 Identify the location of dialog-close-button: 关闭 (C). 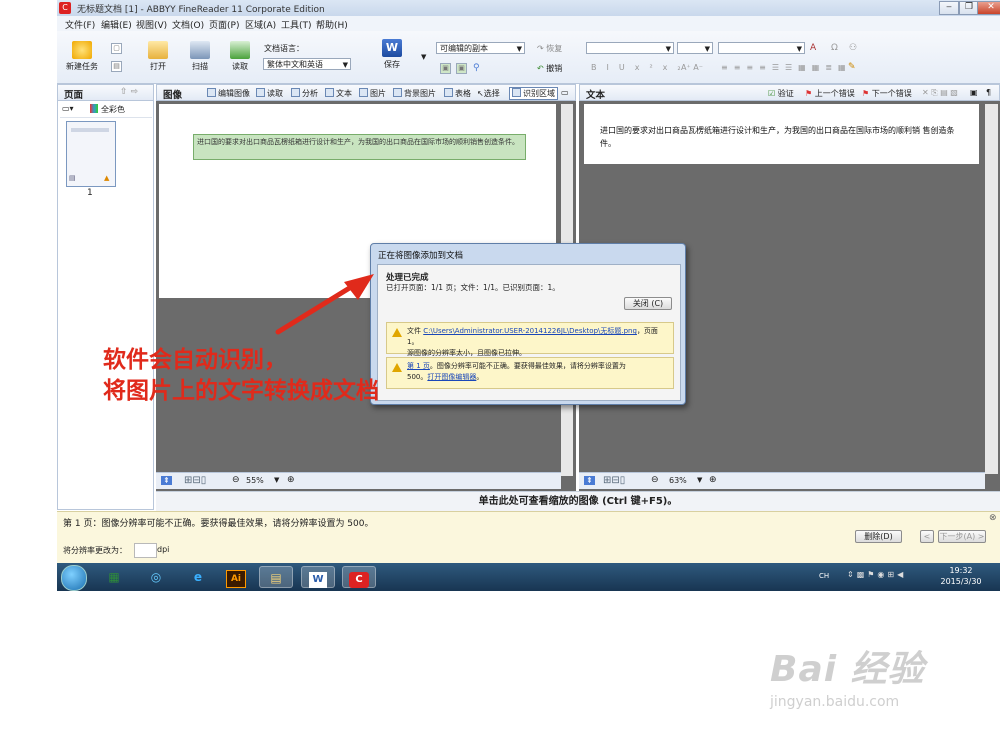
(648, 303).